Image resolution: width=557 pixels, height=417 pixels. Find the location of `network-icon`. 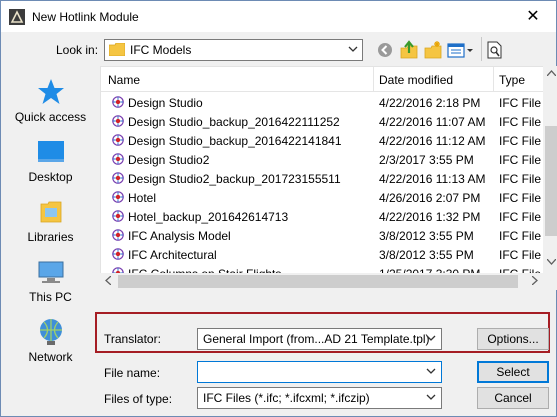

network-icon is located at coordinates (50, 332).